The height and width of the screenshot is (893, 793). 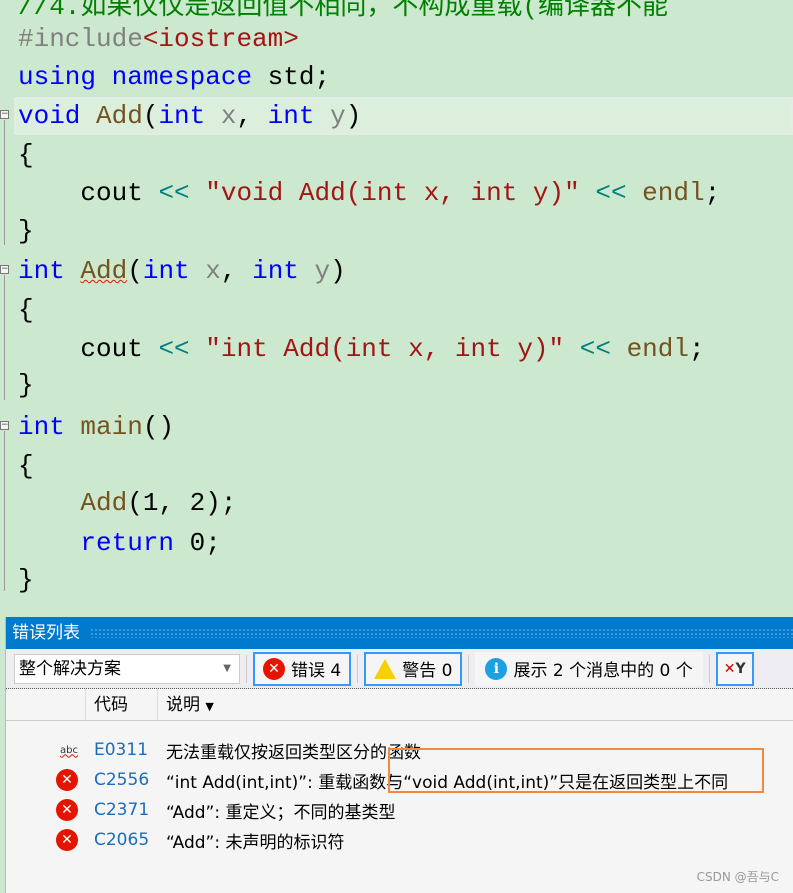 I want to click on code-line-include: #include<iostream>, so click(x=158, y=39).